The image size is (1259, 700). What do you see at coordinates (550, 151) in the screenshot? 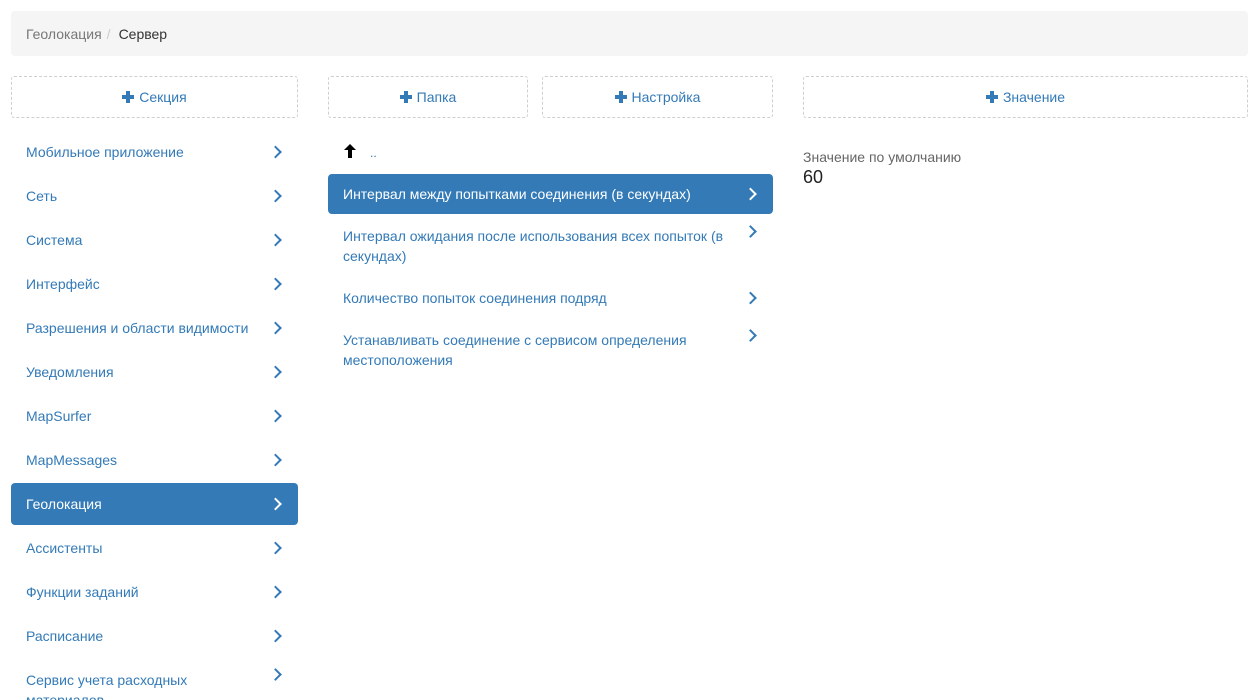
I see `parent-folder-link: ..` at bounding box center [550, 151].